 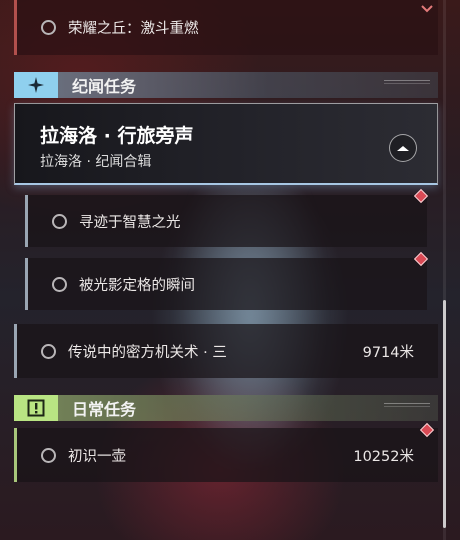 I want to click on quest-label: 初识一壶, so click(x=97, y=456).